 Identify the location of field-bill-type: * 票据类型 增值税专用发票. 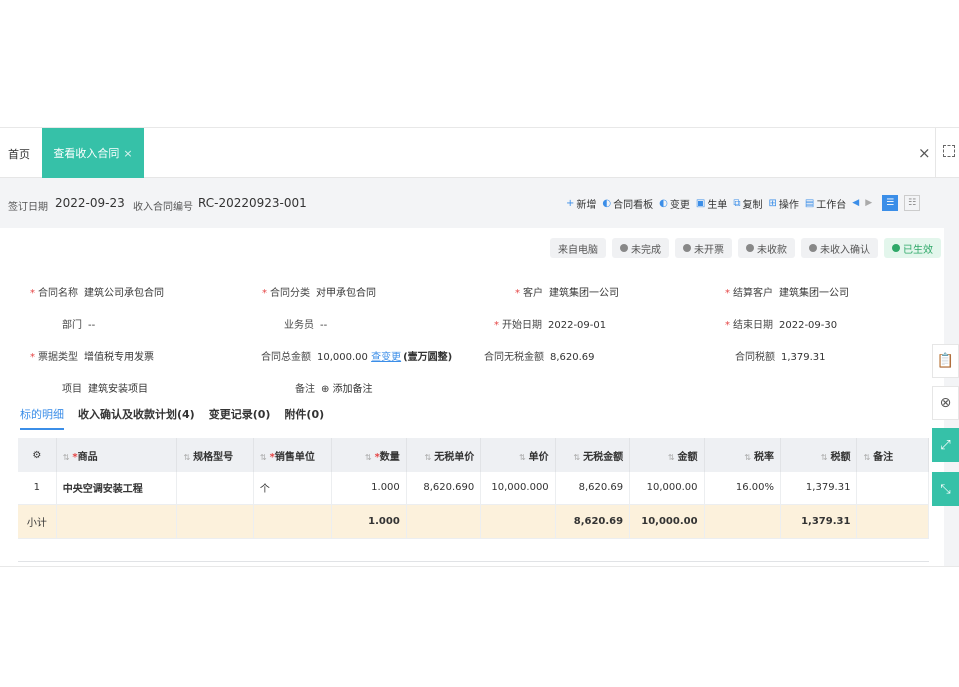
(92, 357).